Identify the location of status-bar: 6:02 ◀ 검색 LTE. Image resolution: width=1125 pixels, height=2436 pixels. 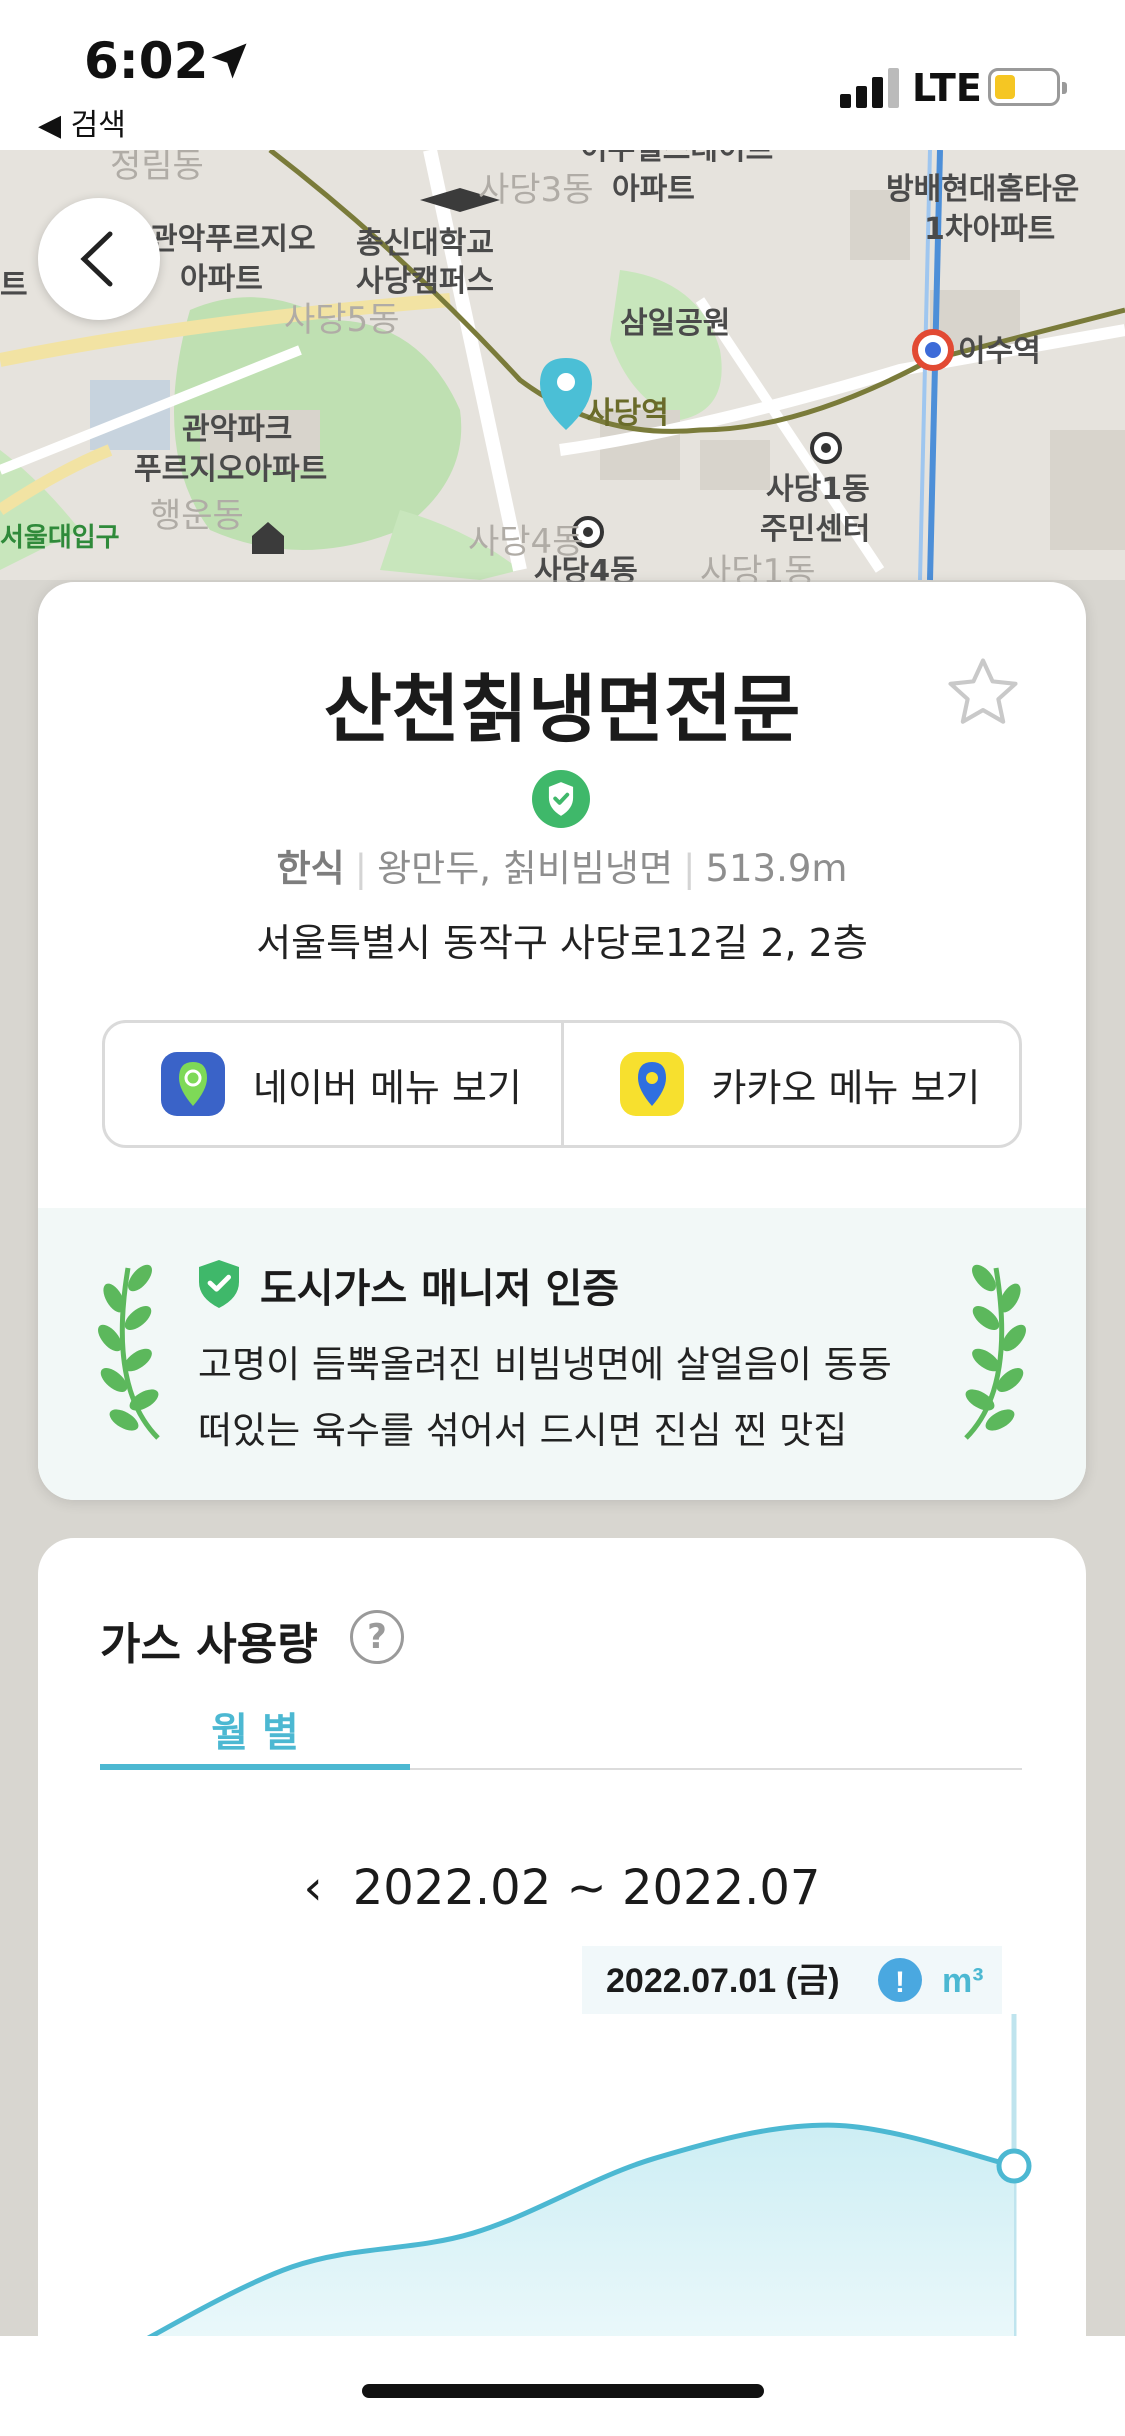
(562, 75).